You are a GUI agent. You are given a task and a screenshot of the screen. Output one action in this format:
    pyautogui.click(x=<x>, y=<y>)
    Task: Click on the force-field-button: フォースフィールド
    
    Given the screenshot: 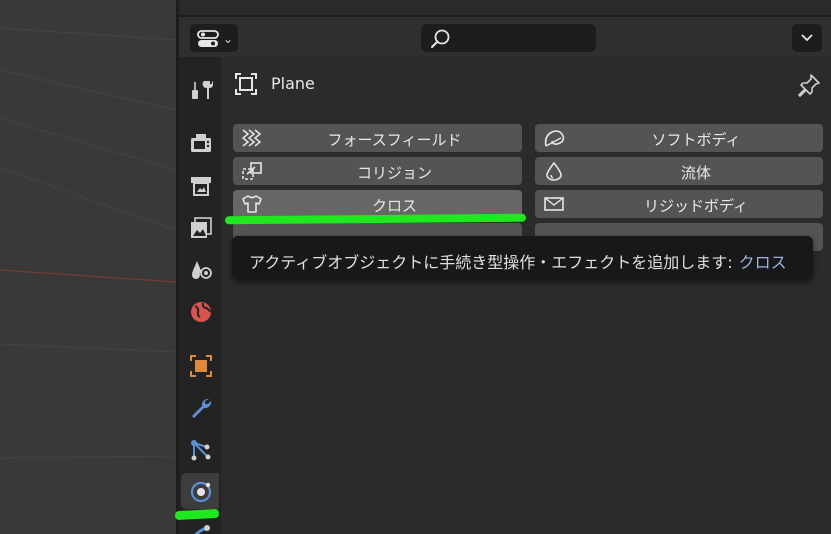 What is the action you would take?
    pyautogui.click(x=377, y=138)
    